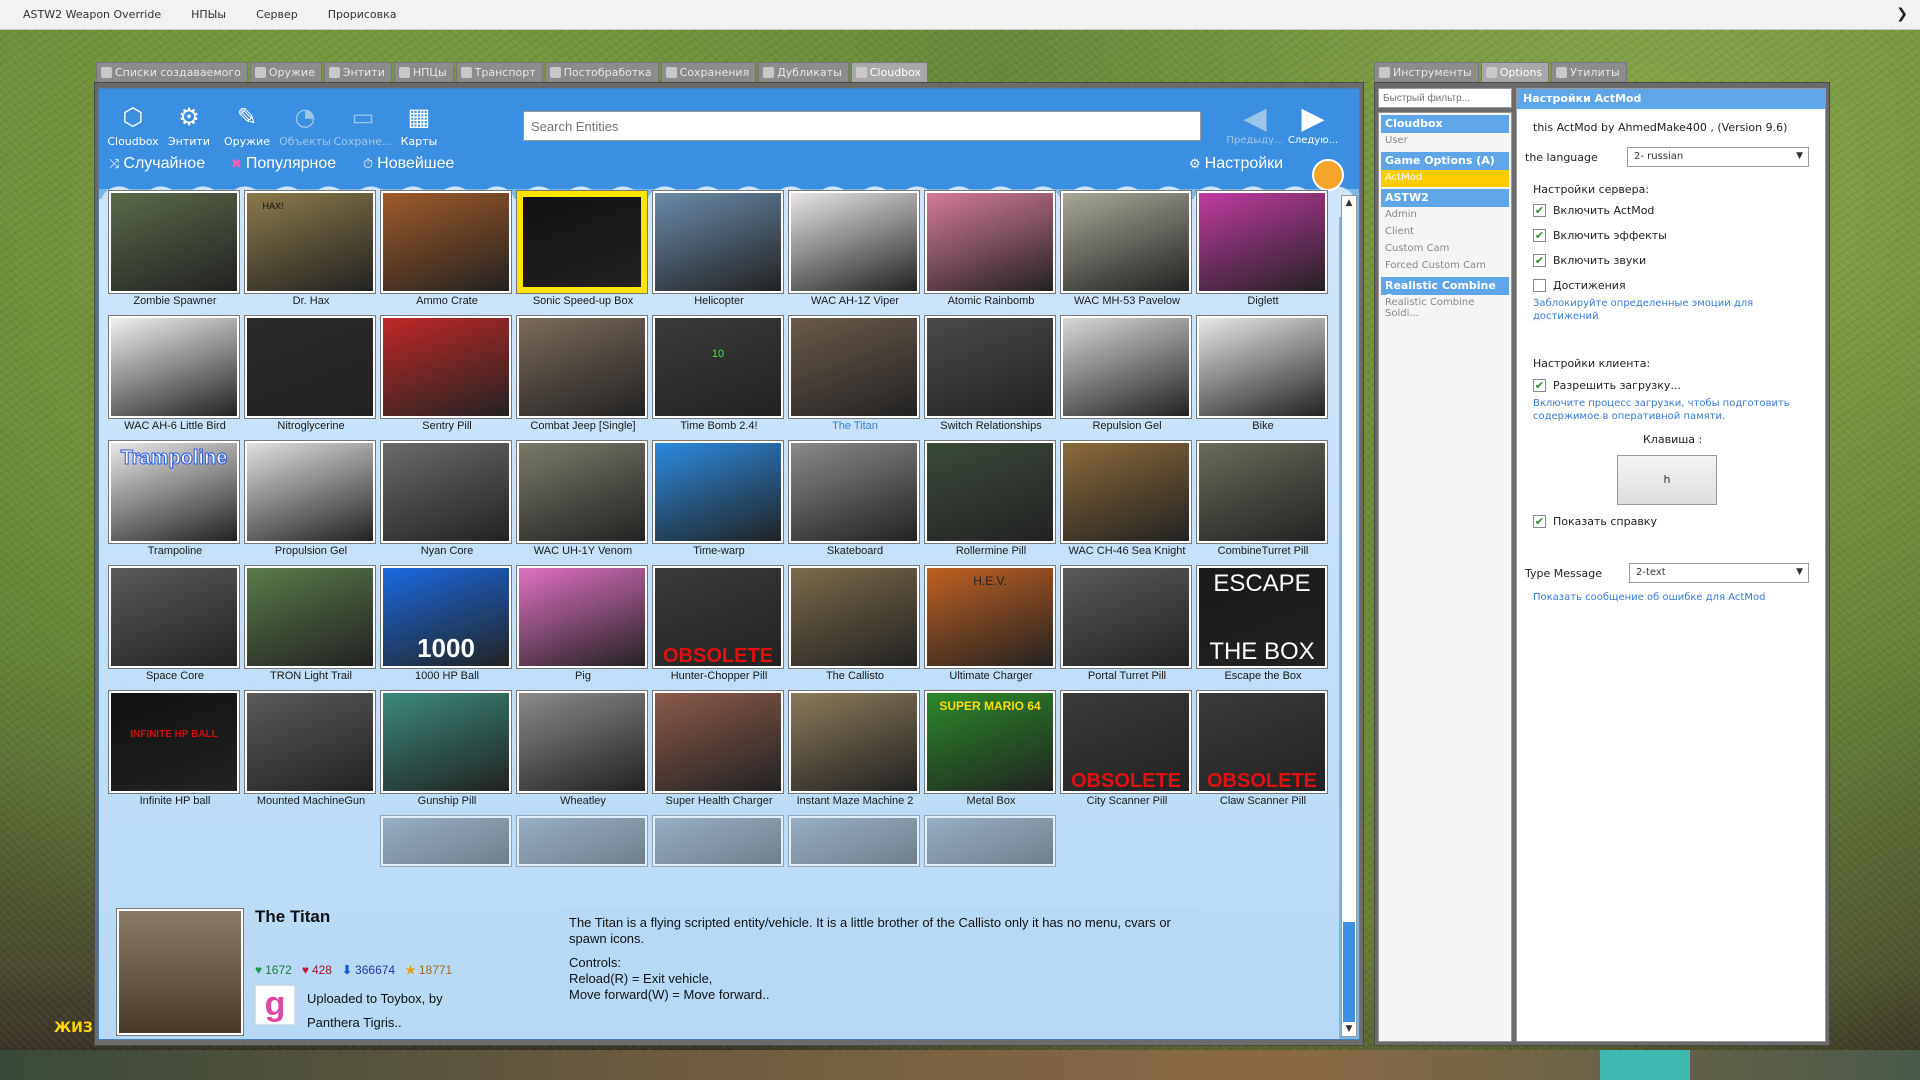  What do you see at coordinates (719, 627) in the screenshot?
I see `entity-tile: OBSOLETE Hunter-Chopper Pill` at bounding box center [719, 627].